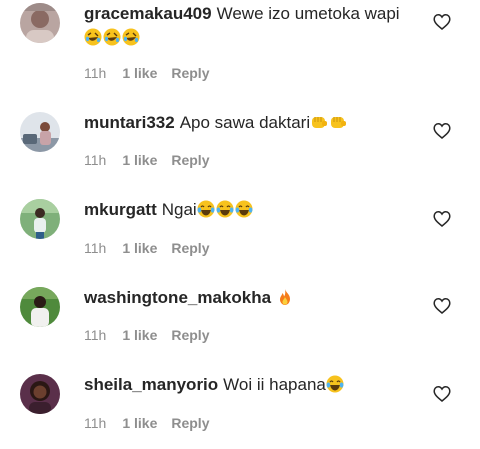 The width and height of the screenshot is (480, 449). Describe the element at coordinates (274, 384) in the screenshot. I see `comment-text: Woi ii hapana` at that location.